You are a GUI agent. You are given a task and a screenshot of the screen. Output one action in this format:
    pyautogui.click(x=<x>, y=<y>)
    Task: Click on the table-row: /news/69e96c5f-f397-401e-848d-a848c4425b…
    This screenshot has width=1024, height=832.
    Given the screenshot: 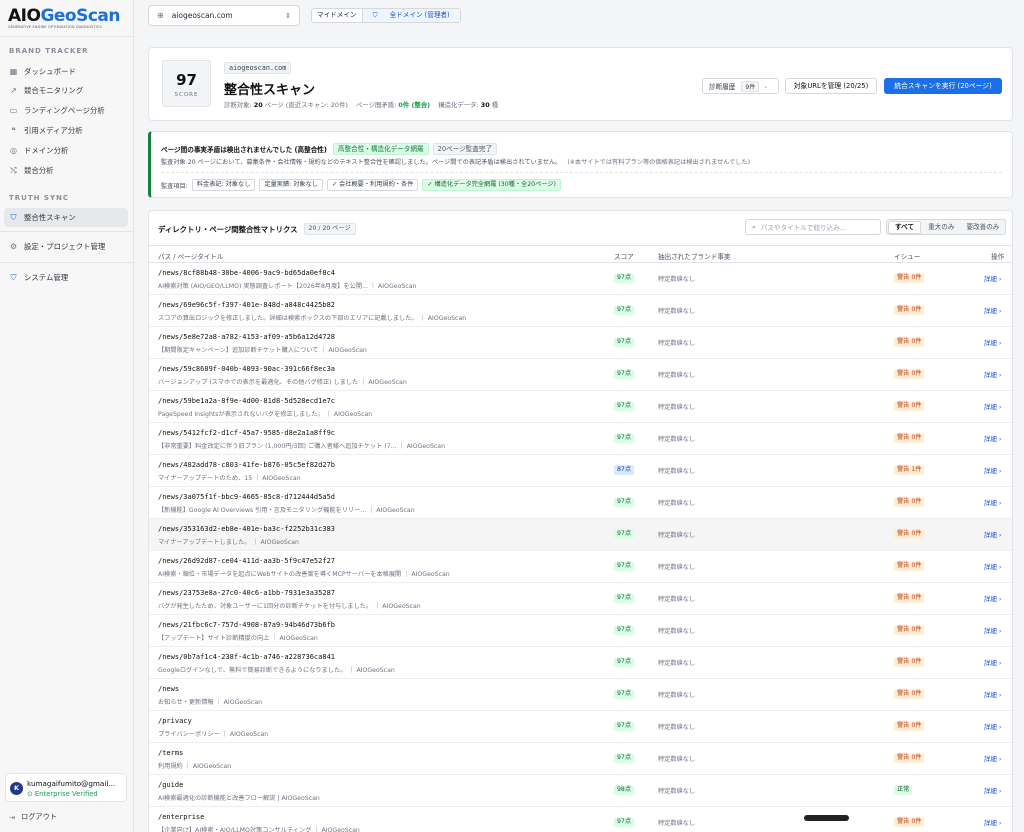 What is the action you would take?
    pyautogui.click(x=580, y=311)
    